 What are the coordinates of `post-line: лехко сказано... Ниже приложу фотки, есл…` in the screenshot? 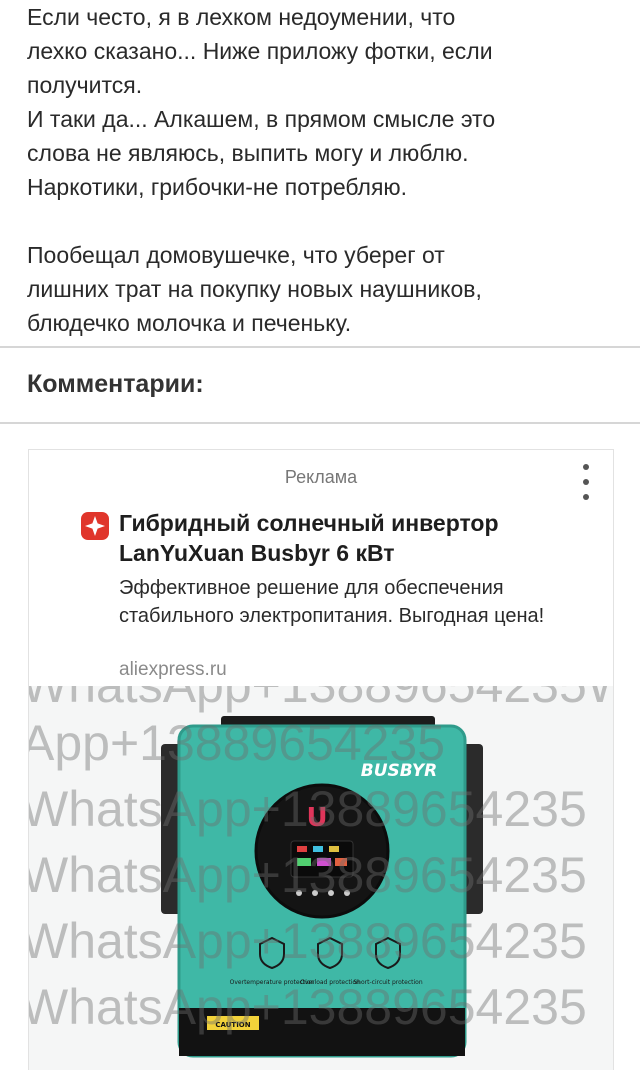 It's located at (260, 51).